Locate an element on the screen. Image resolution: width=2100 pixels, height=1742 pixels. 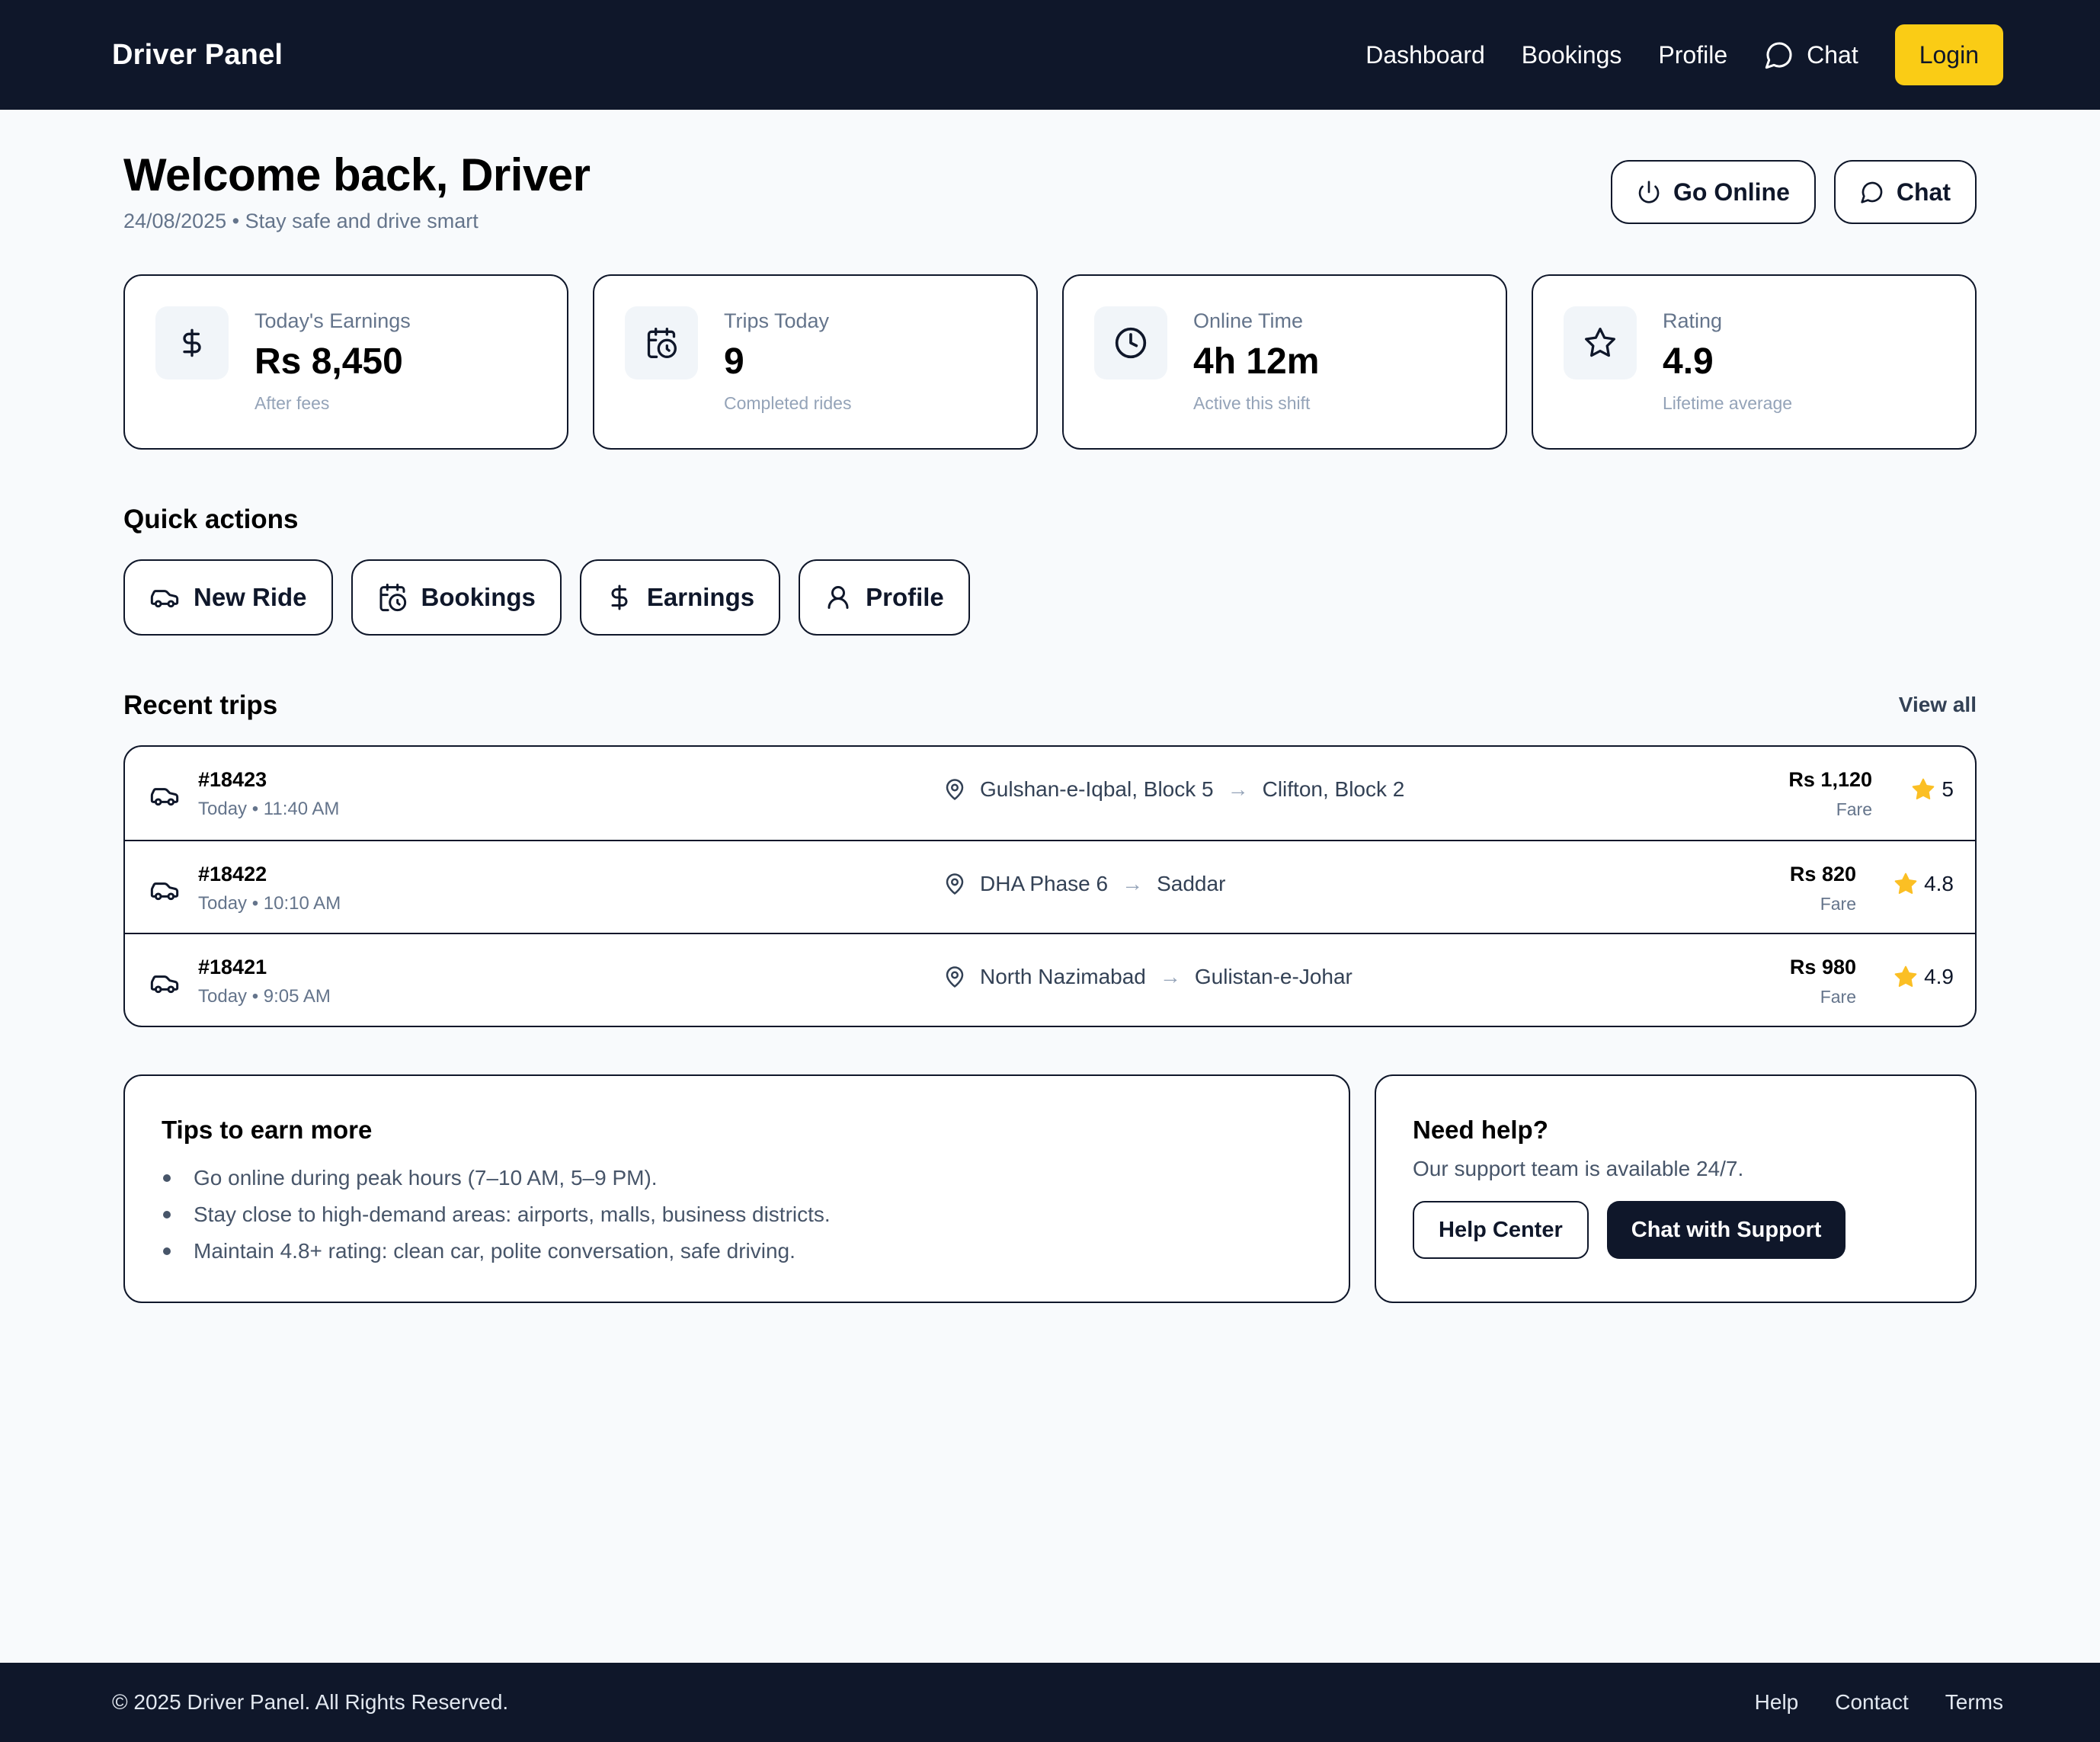
profile-label: Profile is located at coordinates (905, 597).